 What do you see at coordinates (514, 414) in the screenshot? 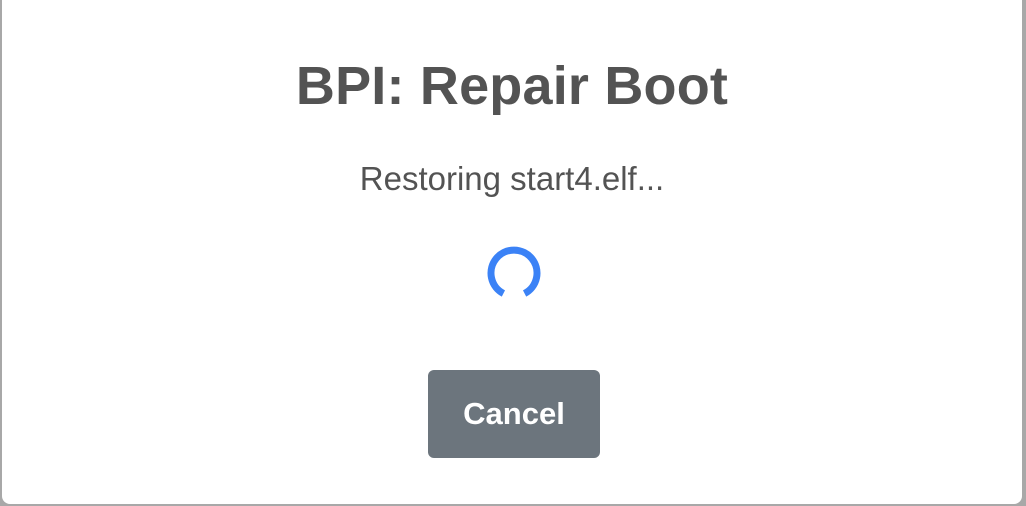
I see `cancel-button: Cancel` at bounding box center [514, 414].